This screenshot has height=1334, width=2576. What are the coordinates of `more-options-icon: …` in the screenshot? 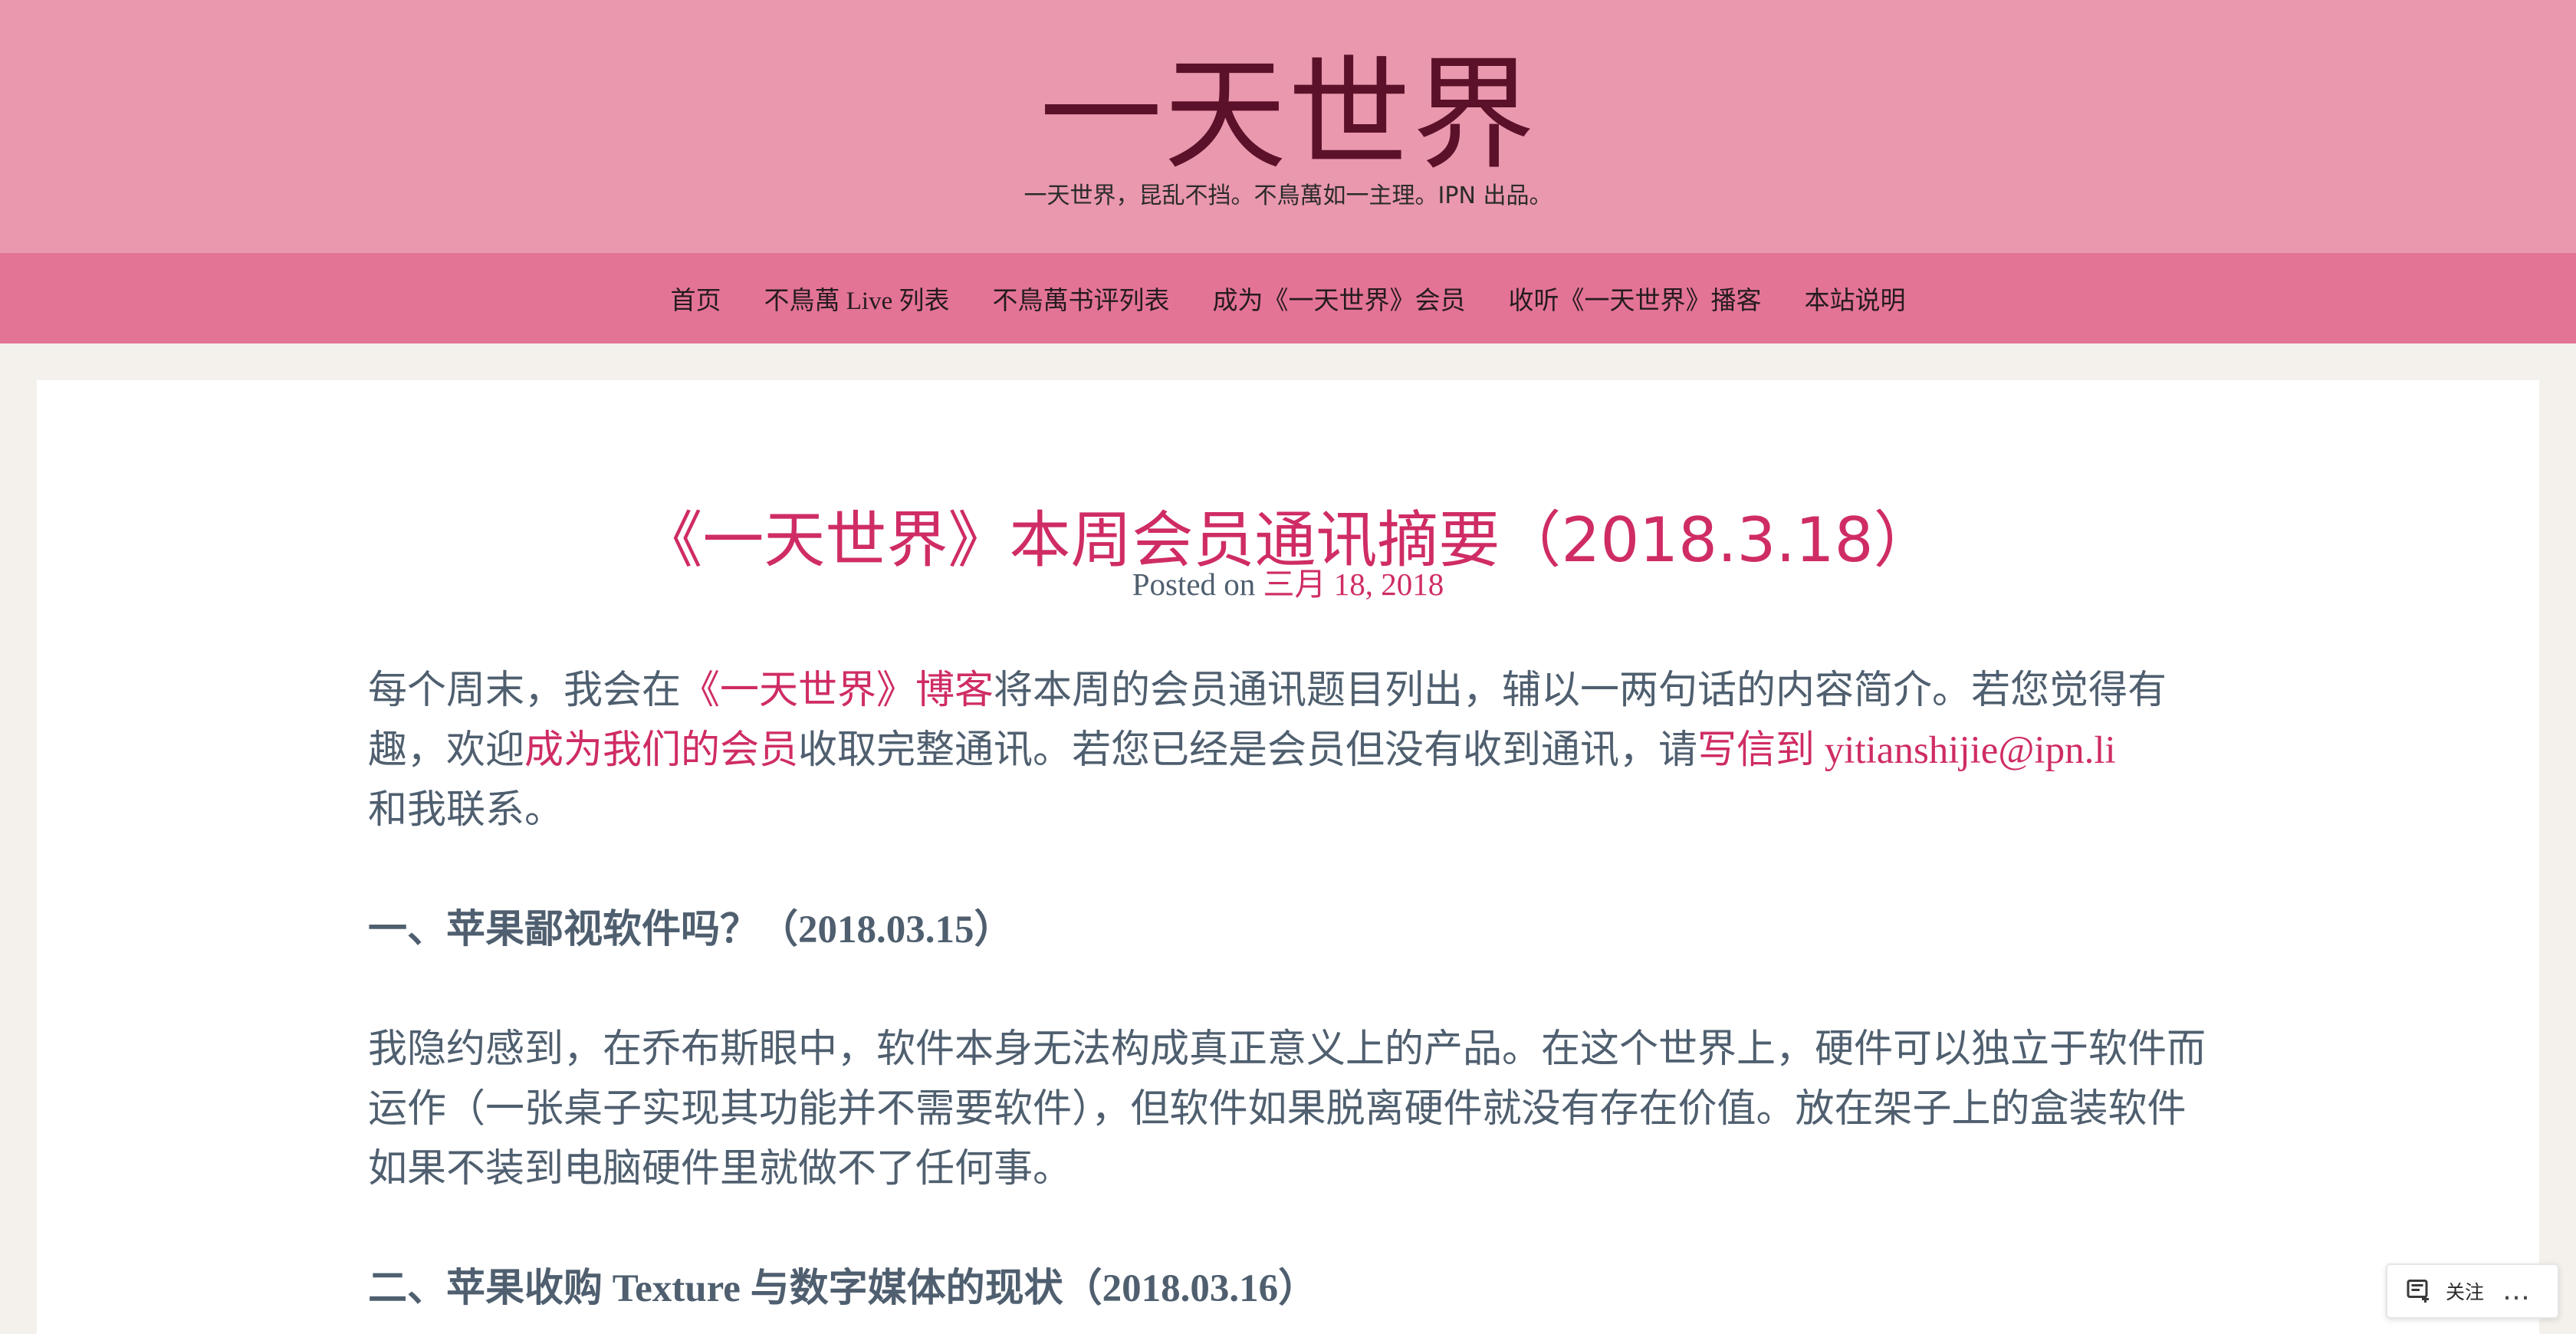 It's located at (2516, 1291).